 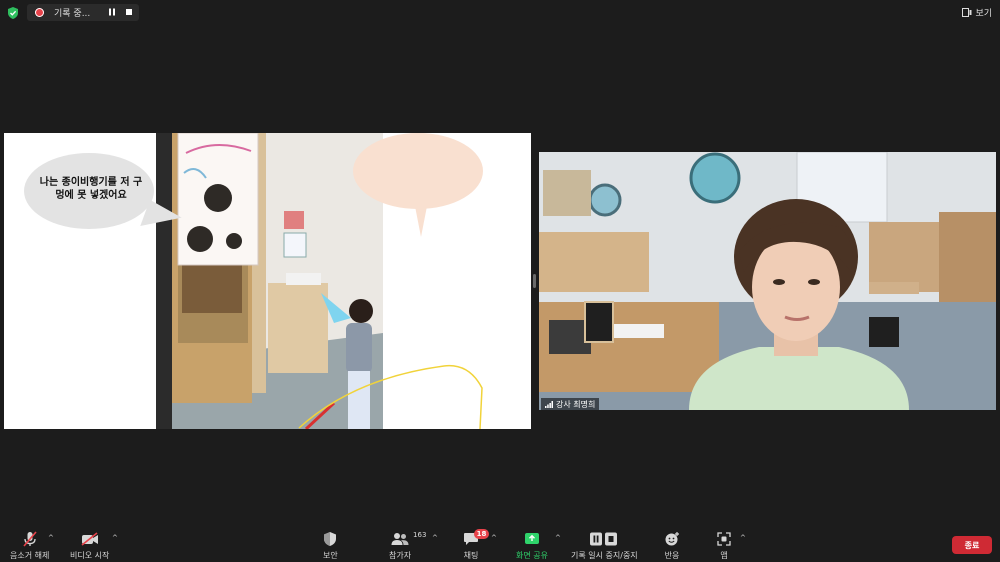 What do you see at coordinates (407, 545) in the screenshot?
I see `participants-button: 163 참가자` at bounding box center [407, 545].